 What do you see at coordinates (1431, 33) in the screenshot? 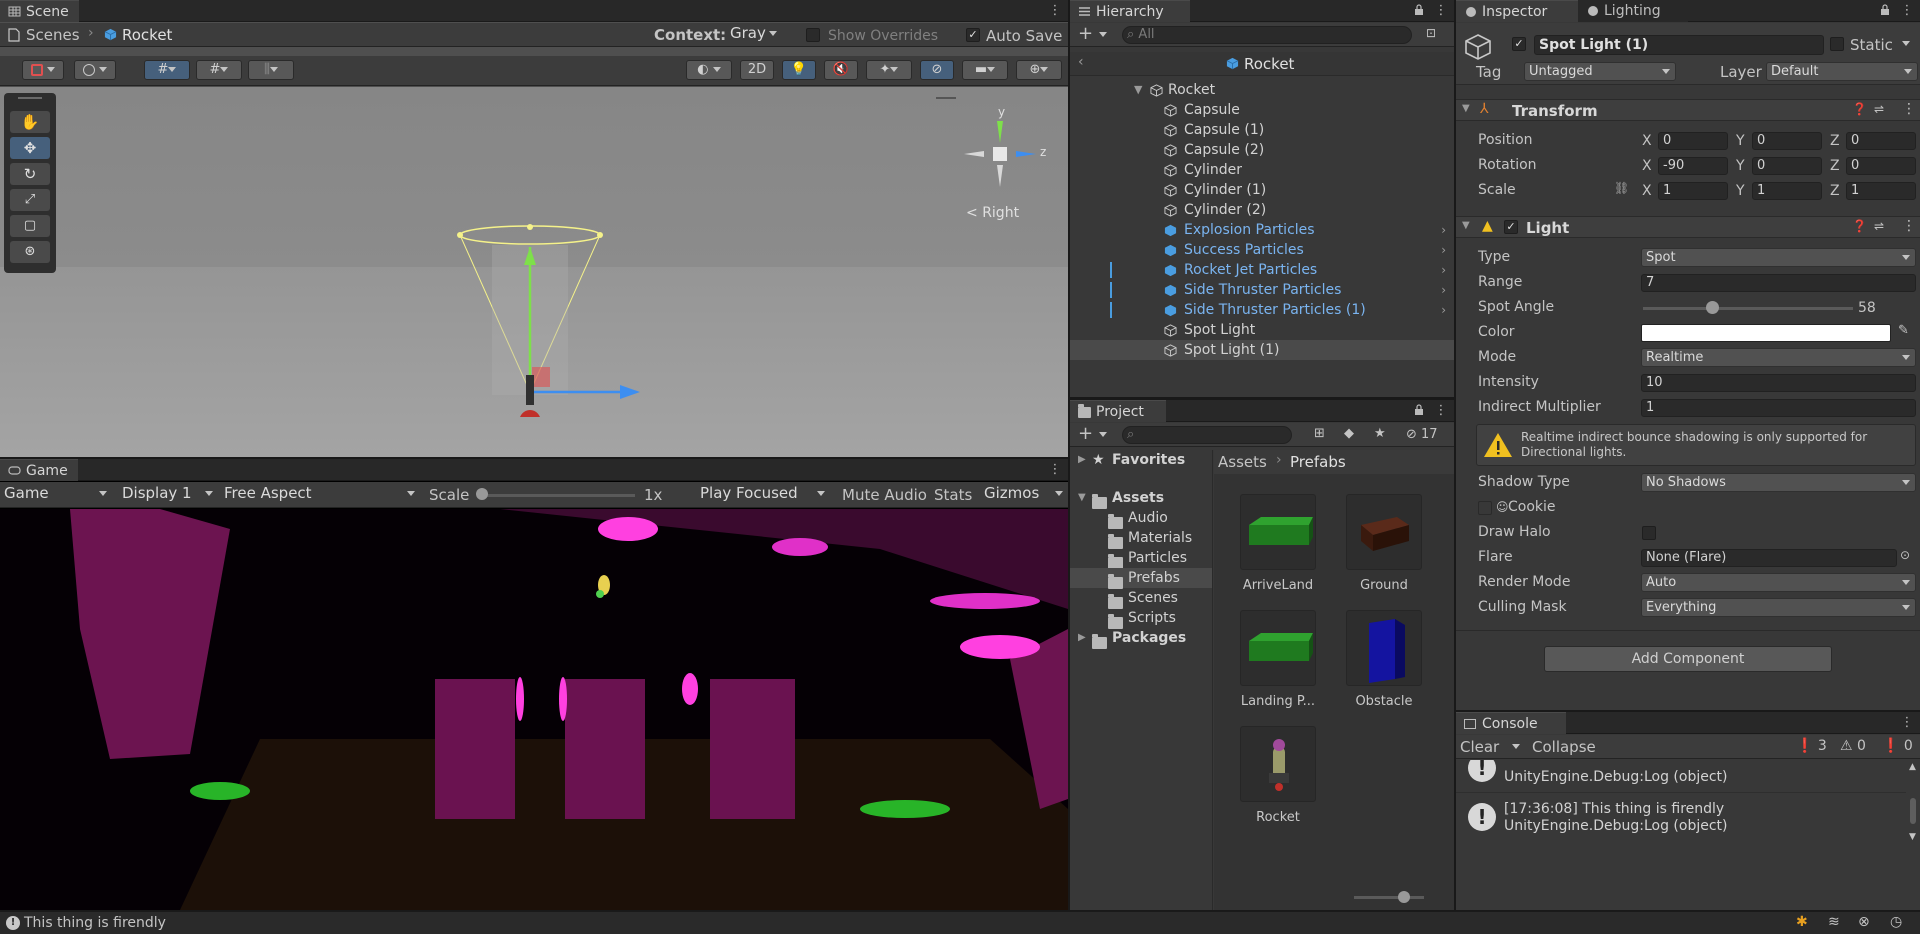
I see `search-filter-icon: ⊡` at bounding box center [1431, 33].